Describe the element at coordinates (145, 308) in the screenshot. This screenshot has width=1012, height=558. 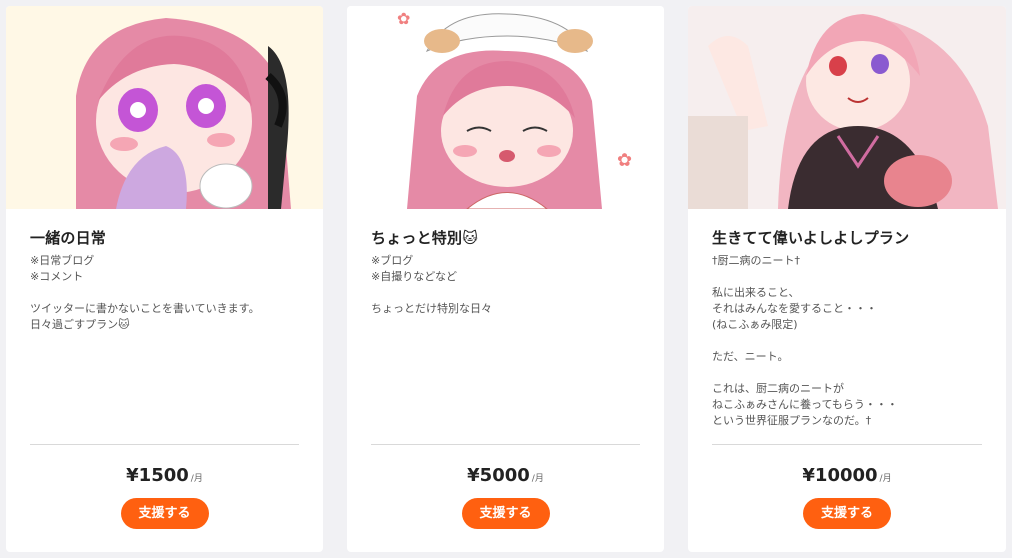
I see `description-line: ツイッターに書かないことを書いていきます。` at that location.